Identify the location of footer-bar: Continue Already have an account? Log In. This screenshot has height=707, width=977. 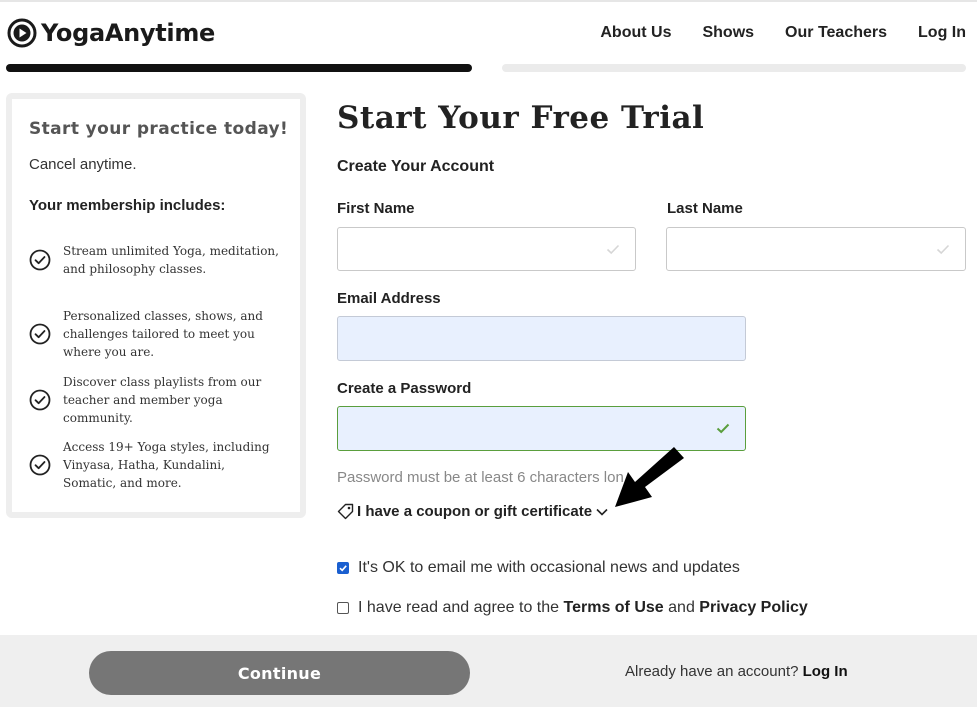
(488, 671).